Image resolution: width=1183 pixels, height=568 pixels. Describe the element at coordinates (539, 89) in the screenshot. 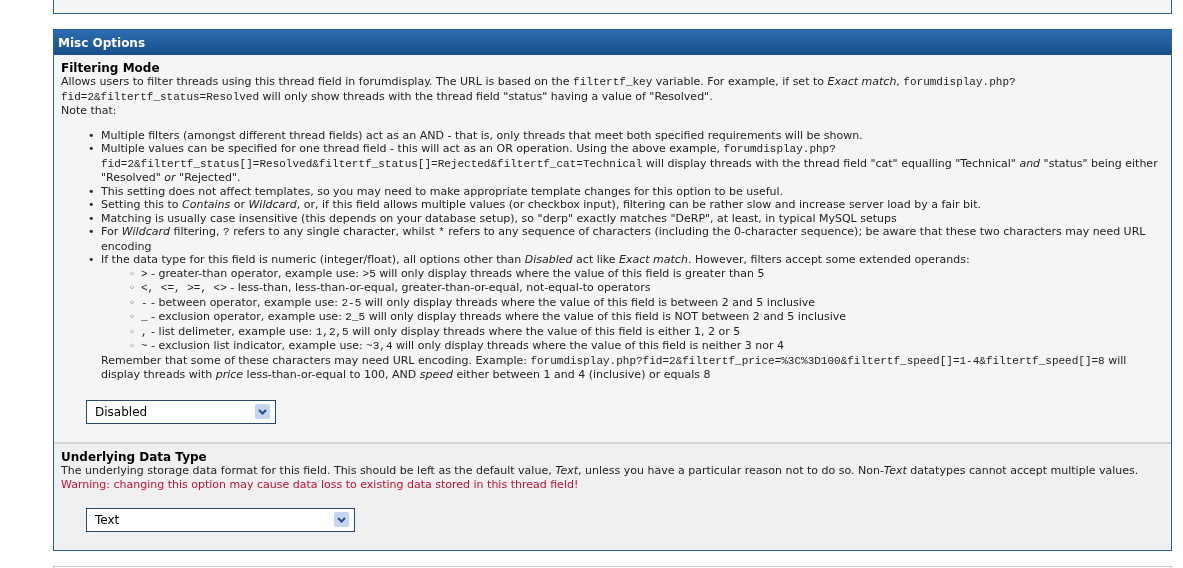

I see `description-text: Allows users to filter threads using this thread field in forumdisplay. The URL is based on the filtertf_key variable. For example, if set to Exact match, forumdisplay.php?fid=2&filtertf_status=Resolved will only show threads with the thread field "status" having a value of "Resolved".` at that location.